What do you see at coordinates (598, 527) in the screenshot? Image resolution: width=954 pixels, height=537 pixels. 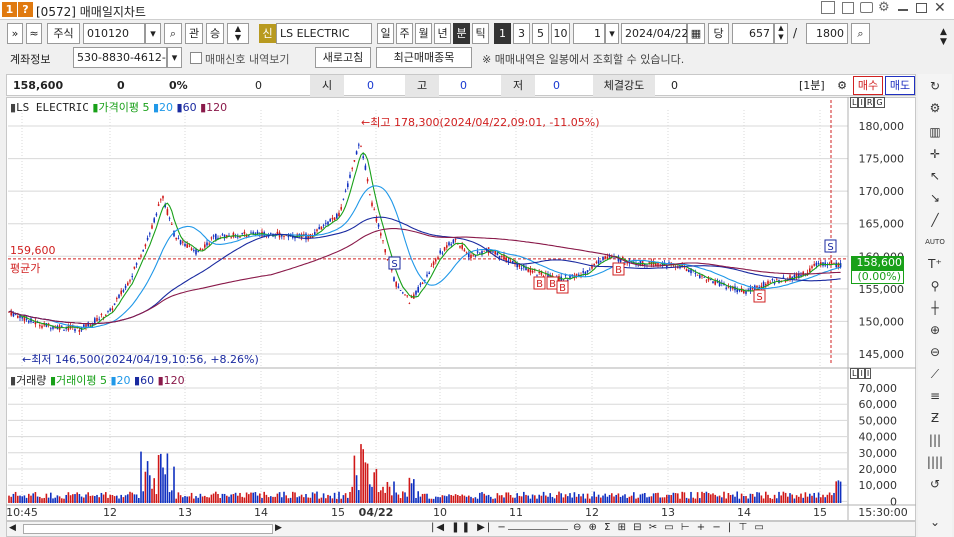 I see `playback-controls: |◀ ❚❚ ▶| − ⊖ ⊕ Σ ⊞ ⊟ ✂ ▭ ⊢ + − | ⊤ ▭` at bounding box center [598, 527].